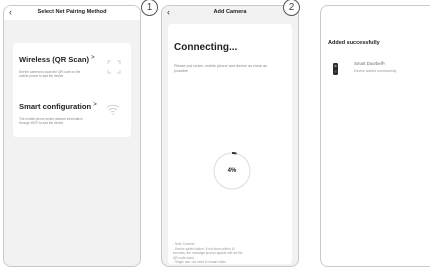 This screenshot has height=268, width=430. Describe the element at coordinates (113, 109) in the screenshot. I see `wifi-icon` at that location.